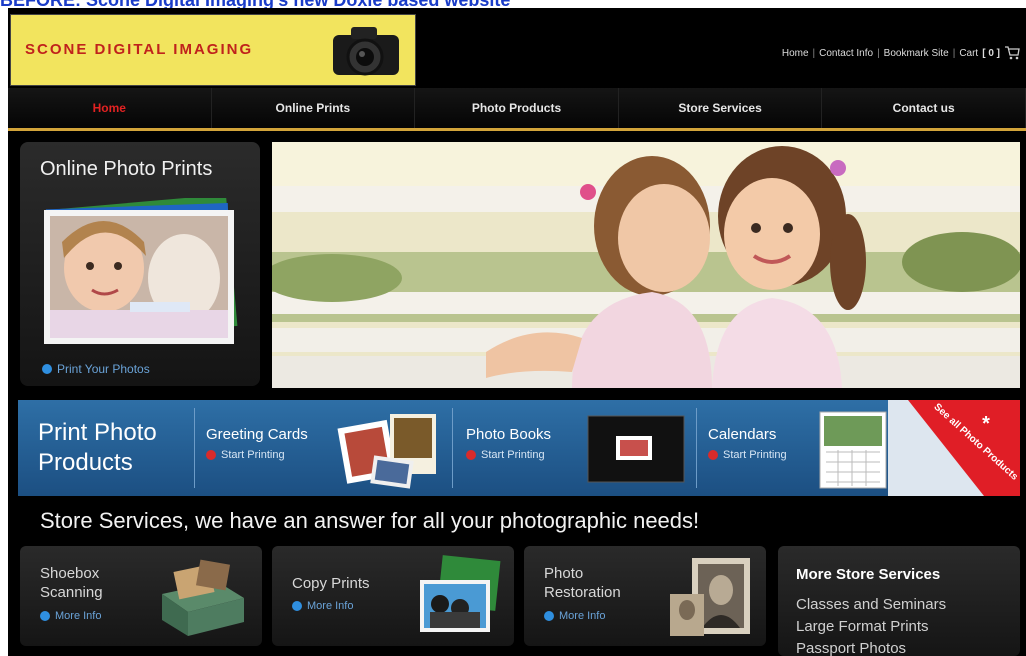 The height and width of the screenshot is (656, 1026). I want to click on service-copy-prints: Copy Prints More Info, so click(393, 596).